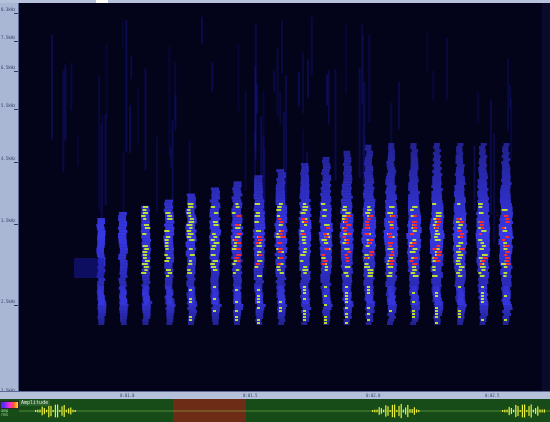 This screenshot has height=422, width=550. Describe the element at coordinates (546, 197) in the screenshot. I see `vertical-scrollbar` at that location.